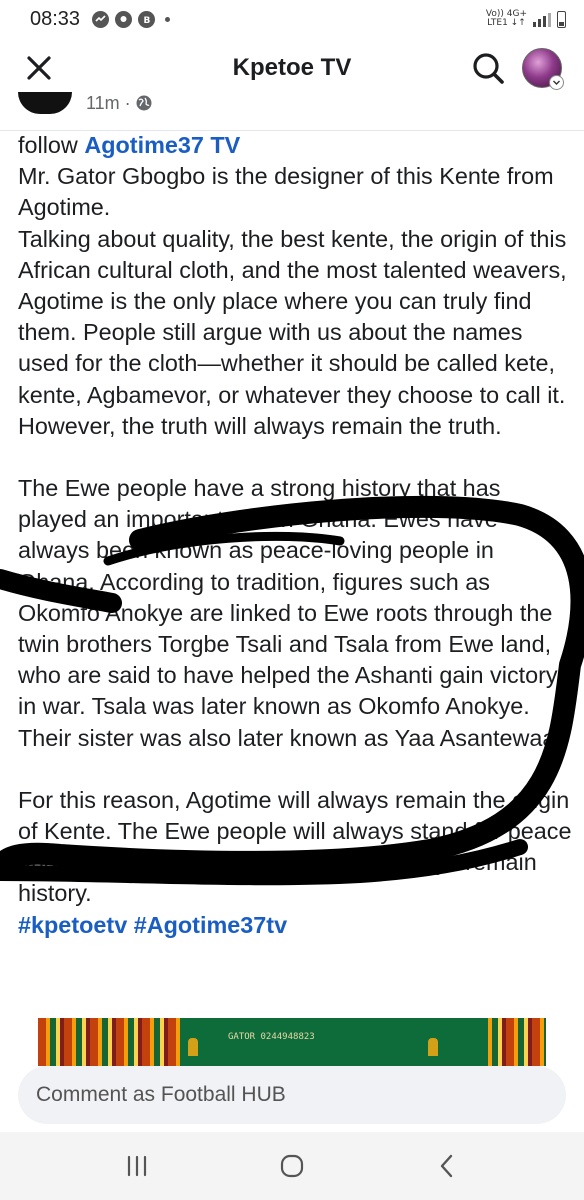 The width and height of the screenshot is (584, 1200). What do you see at coordinates (556, 82) in the screenshot?
I see `chevron-down-icon` at bounding box center [556, 82].